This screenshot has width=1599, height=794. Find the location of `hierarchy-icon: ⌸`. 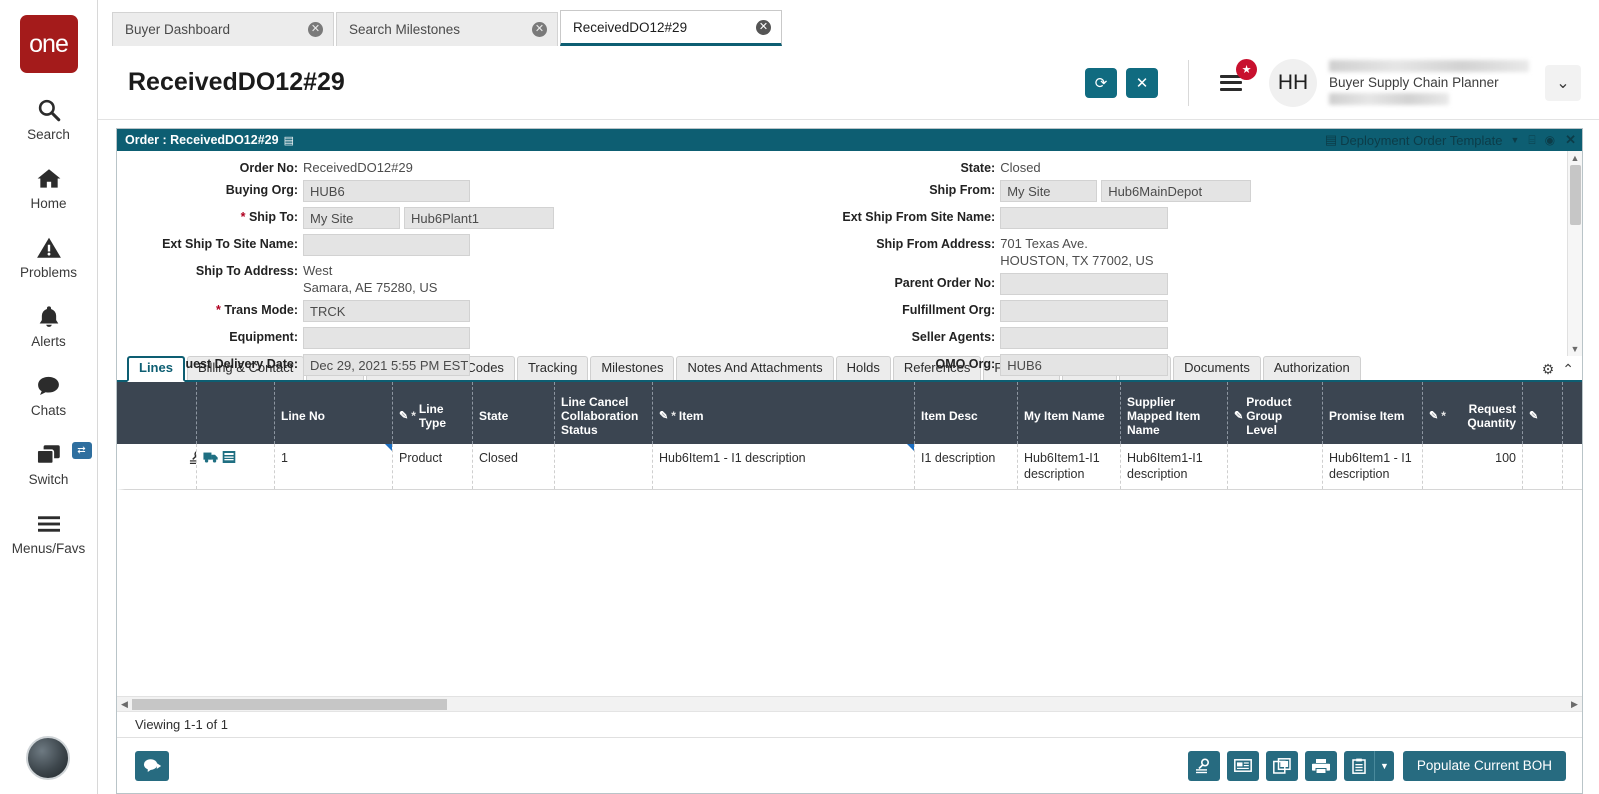

hierarchy-icon: ⌸ is located at coordinates (1531, 140).